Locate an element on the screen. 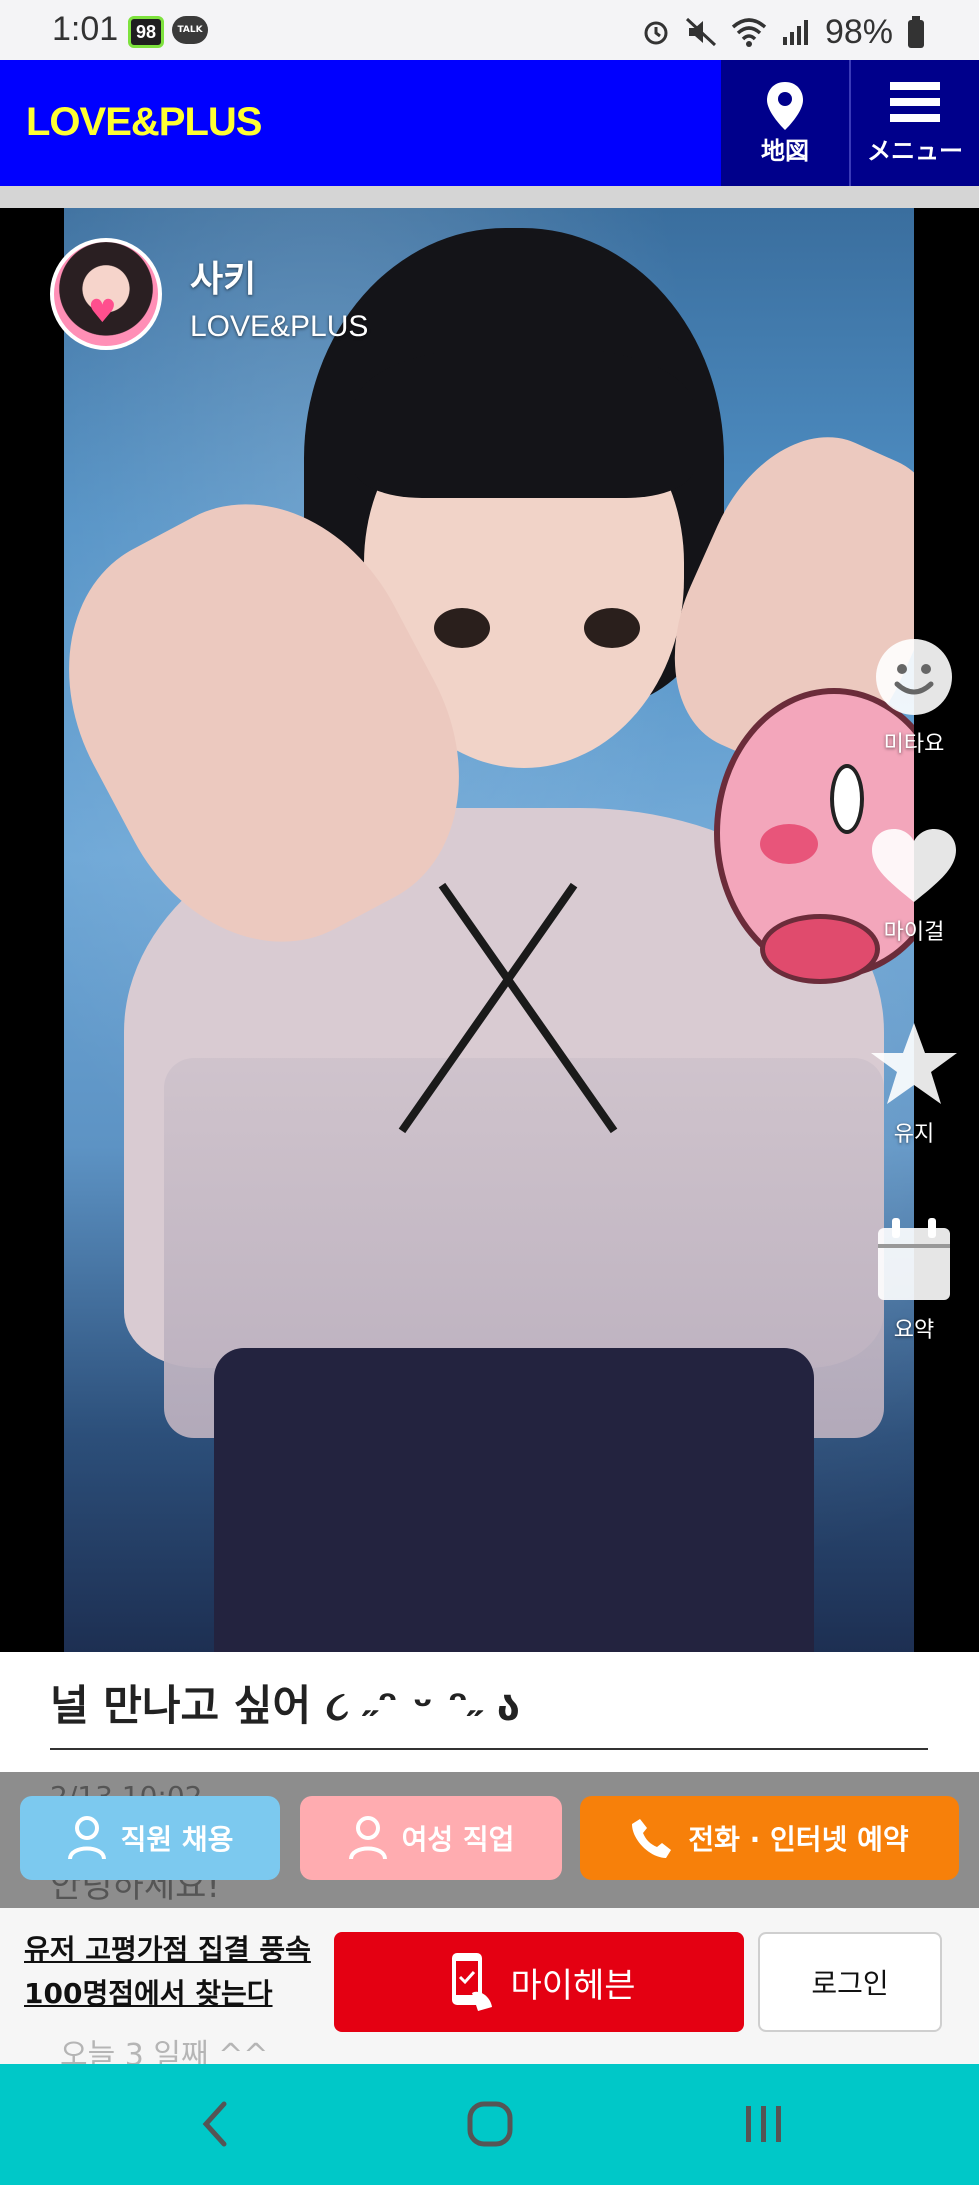  keep-label: 유지 is located at coordinates (914, 1134).